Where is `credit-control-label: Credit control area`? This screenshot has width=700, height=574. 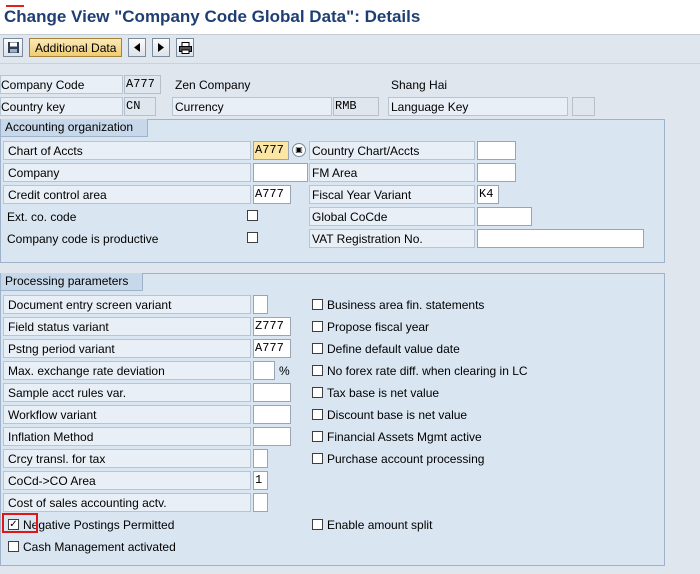
credit-control-label: Credit control area is located at coordinates (57, 195).